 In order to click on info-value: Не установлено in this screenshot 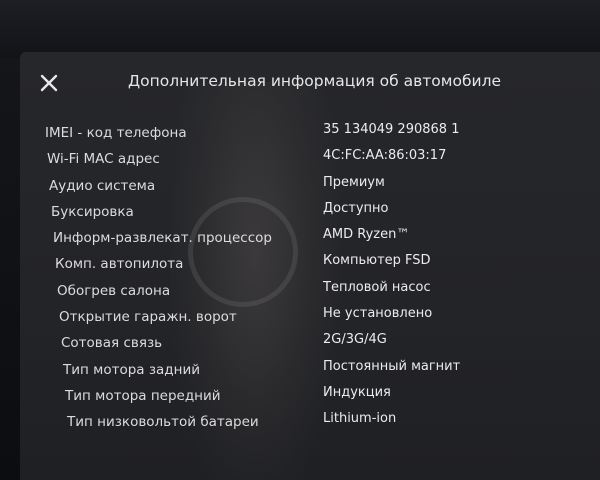, I will do `click(378, 314)`.